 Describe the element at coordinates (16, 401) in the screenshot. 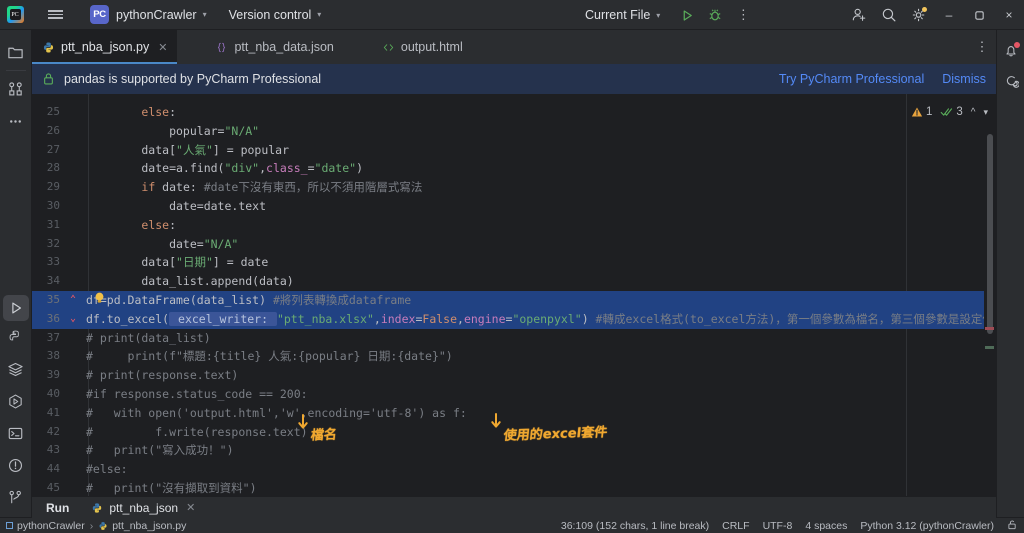

I see `run-anything-icon` at that location.